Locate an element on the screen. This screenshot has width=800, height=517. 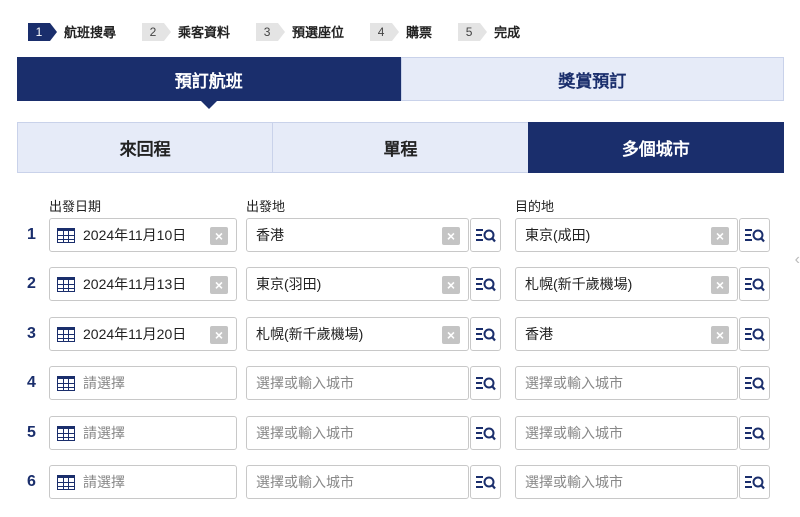
flight-leg-row: 6 請選擇 選擇或輸入城市 選擇或輸入城市 is located at coordinates (400, 482).